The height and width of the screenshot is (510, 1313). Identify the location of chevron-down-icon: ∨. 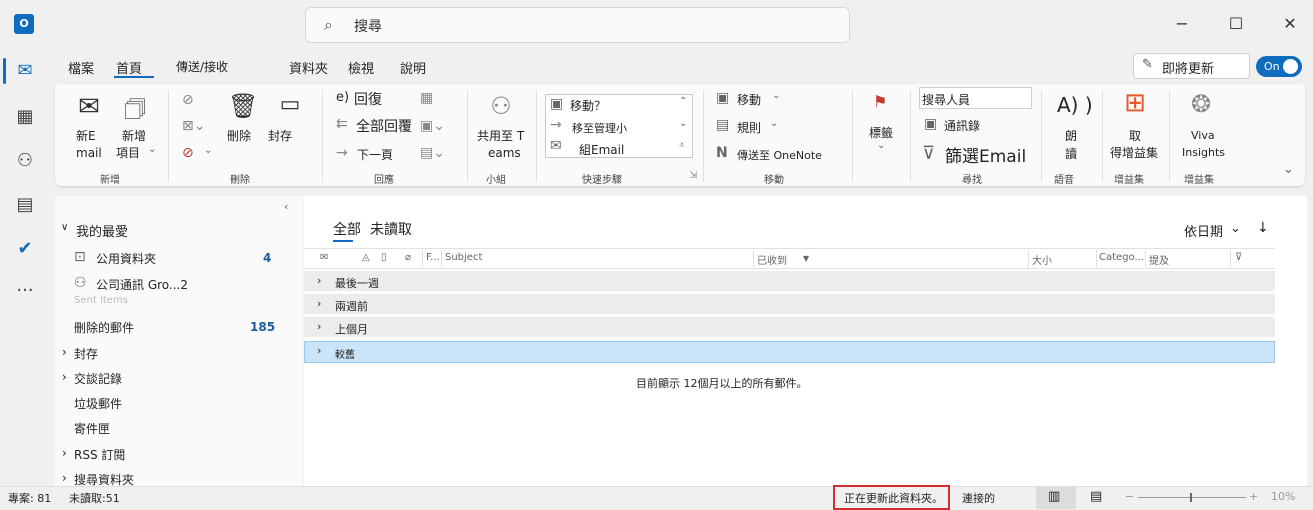
(64, 227).